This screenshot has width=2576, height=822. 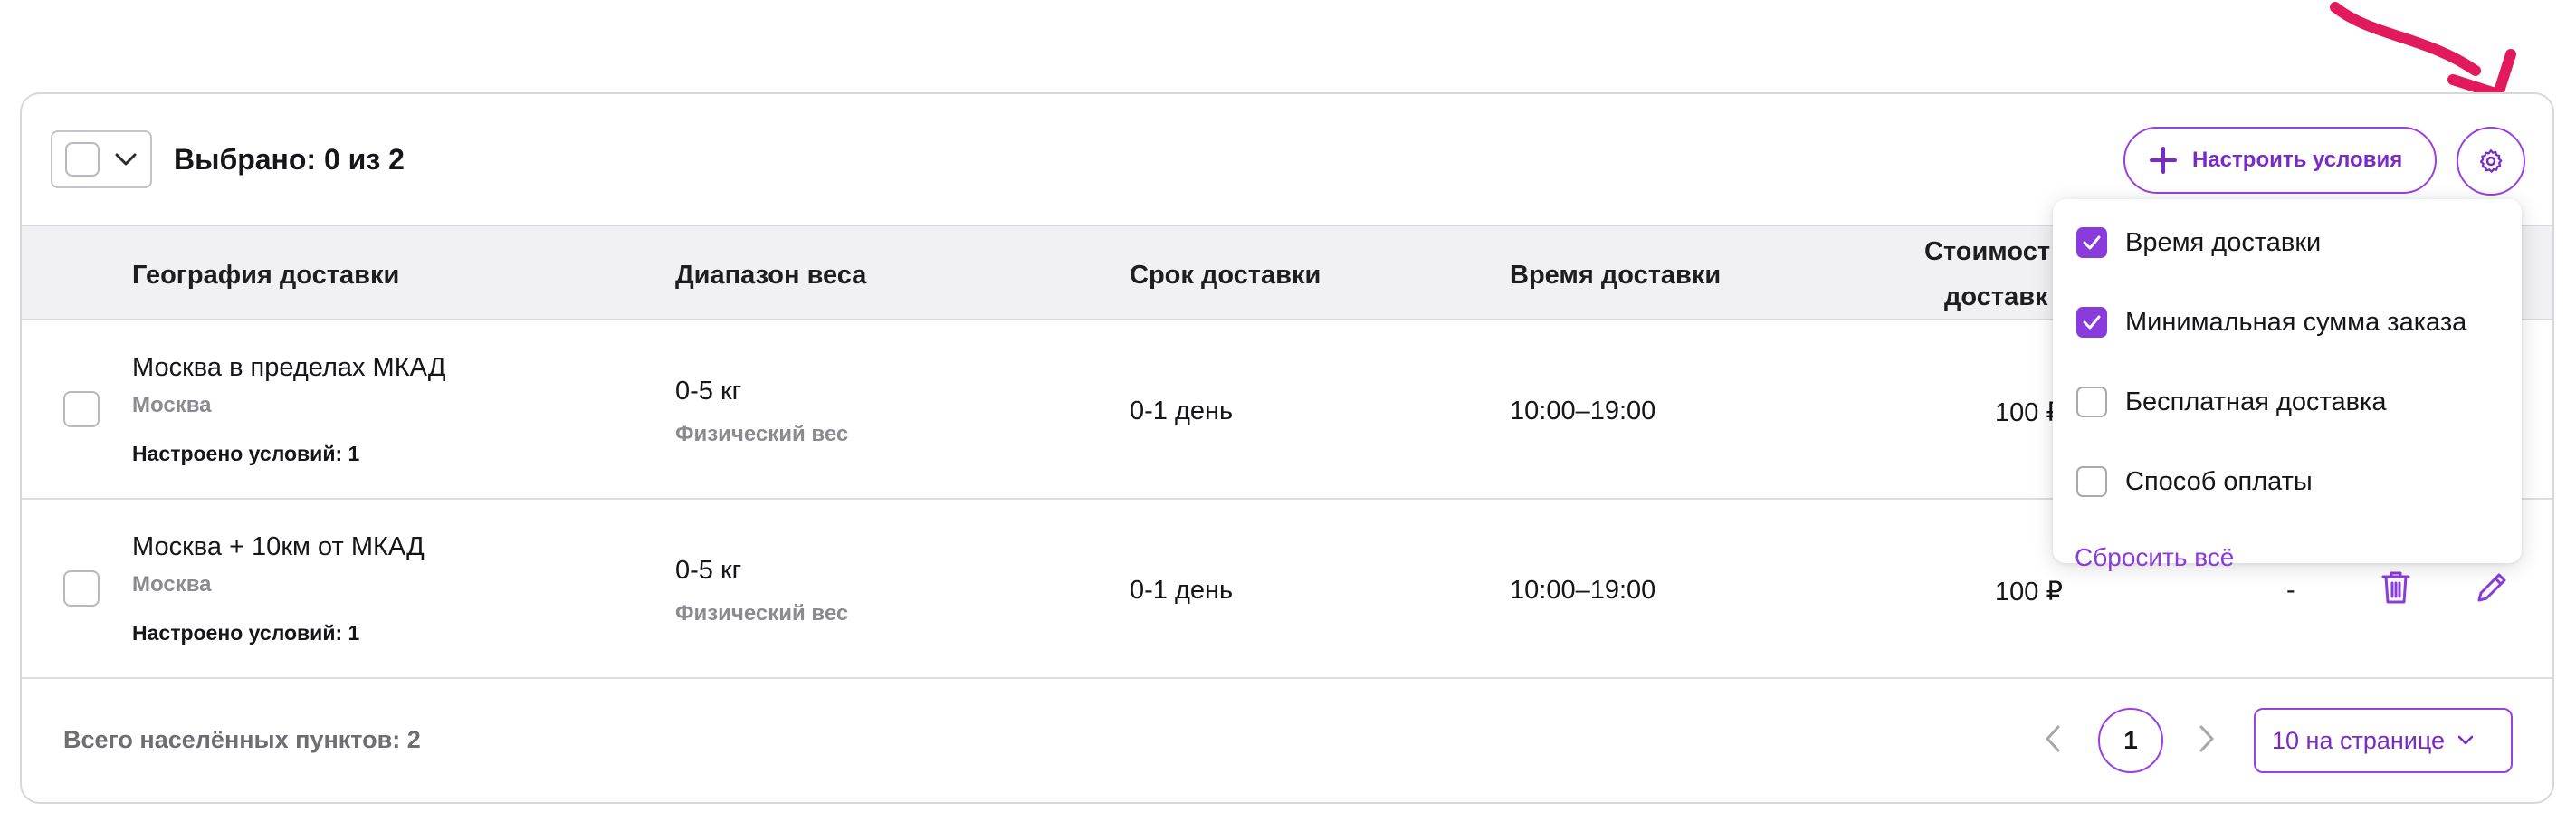 I want to click on selected-count-label: Выбрано: 0 из 2, so click(x=289, y=160).